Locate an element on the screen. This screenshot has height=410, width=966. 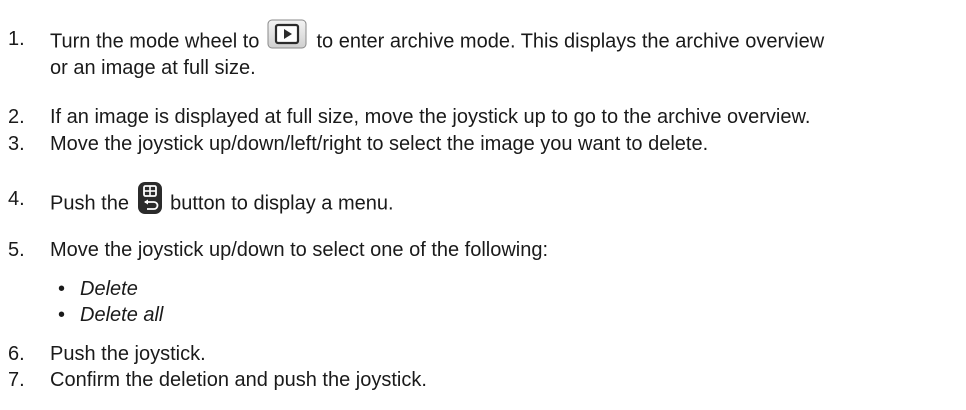
step-1-text-before: Turn the mode wheel to is located at coordinates (155, 41).